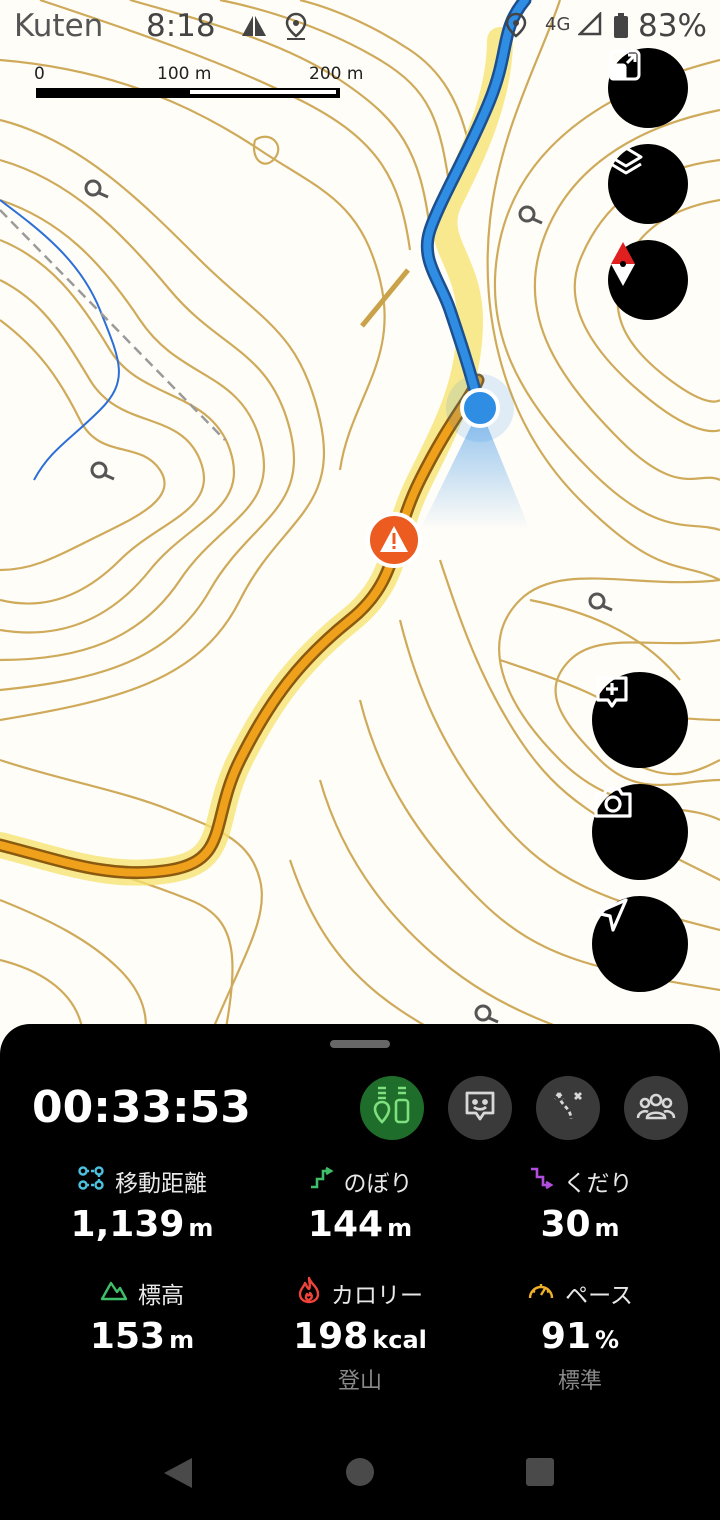 This screenshot has height=1520, width=720. Describe the element at coordinates (540, 1474) in the screenshot. I see `recent-apps-icon` at that location.